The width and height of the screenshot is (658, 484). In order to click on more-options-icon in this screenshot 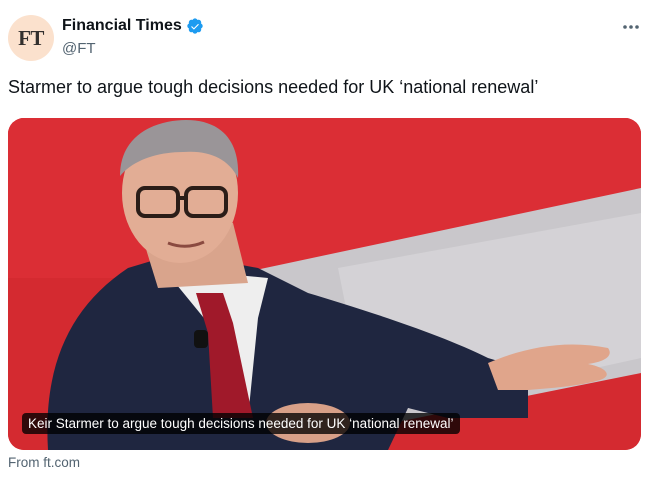, I will do `click(631, 27)`.